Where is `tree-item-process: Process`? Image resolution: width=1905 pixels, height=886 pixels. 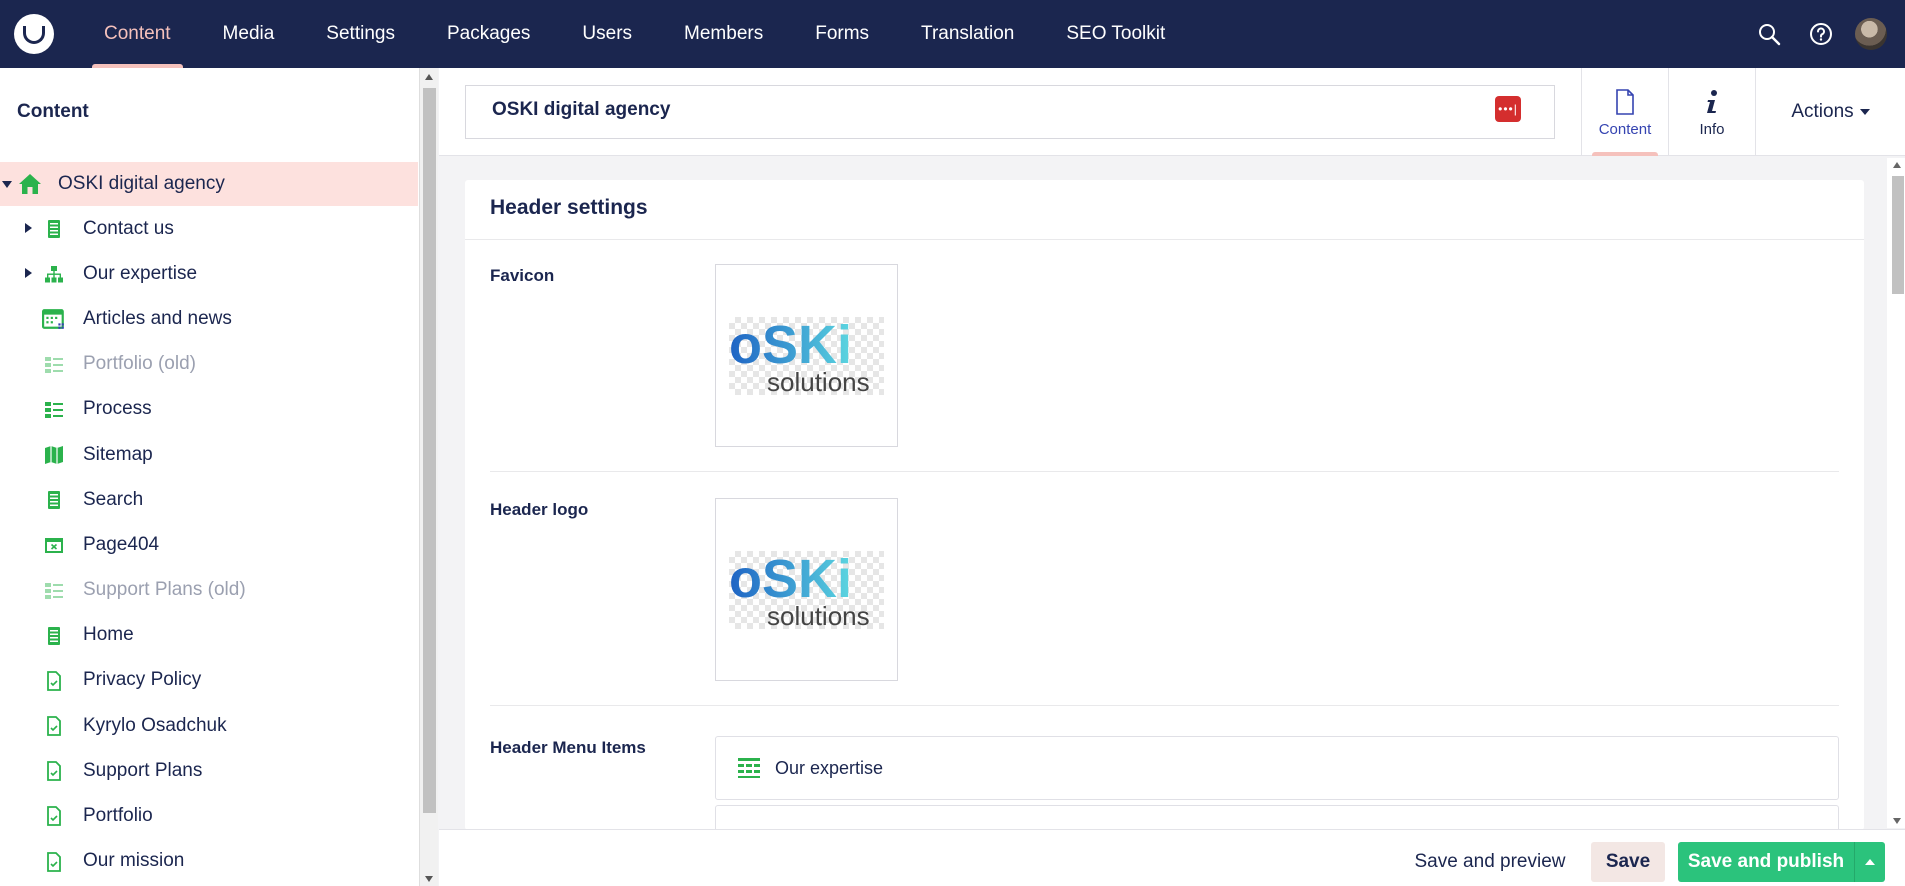 tree-item-process: Process is located at coordinates (209, 409).